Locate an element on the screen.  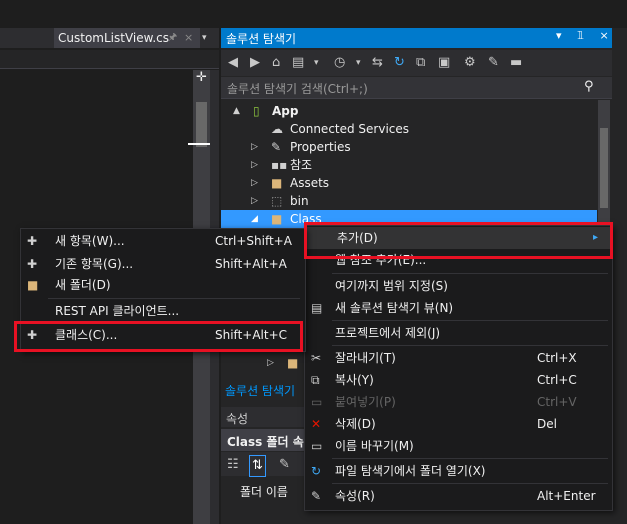
search-icon: ⚲ is located at coordinates (589, 86).